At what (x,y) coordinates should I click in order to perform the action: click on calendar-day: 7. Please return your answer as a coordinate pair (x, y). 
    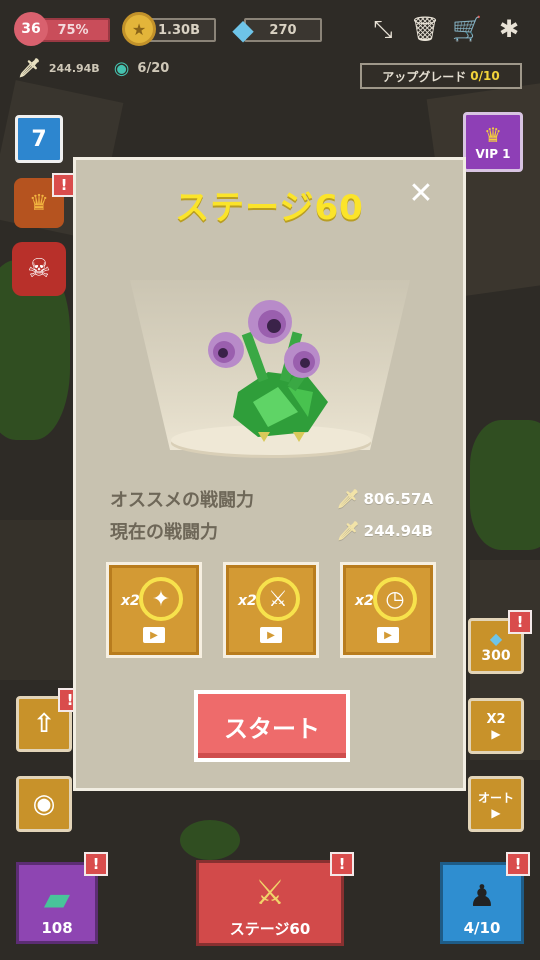
    Looking at the image, I should click on (39, 139).